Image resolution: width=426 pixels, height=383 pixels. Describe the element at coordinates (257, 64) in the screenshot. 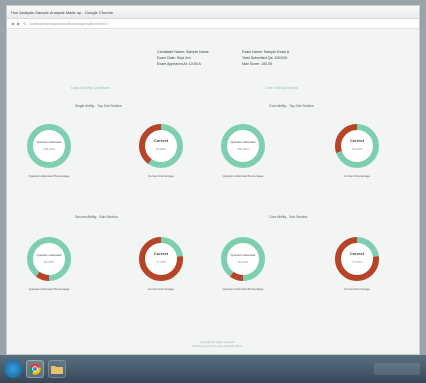

I see `summary-row: Max Score: 100.00` at that location.